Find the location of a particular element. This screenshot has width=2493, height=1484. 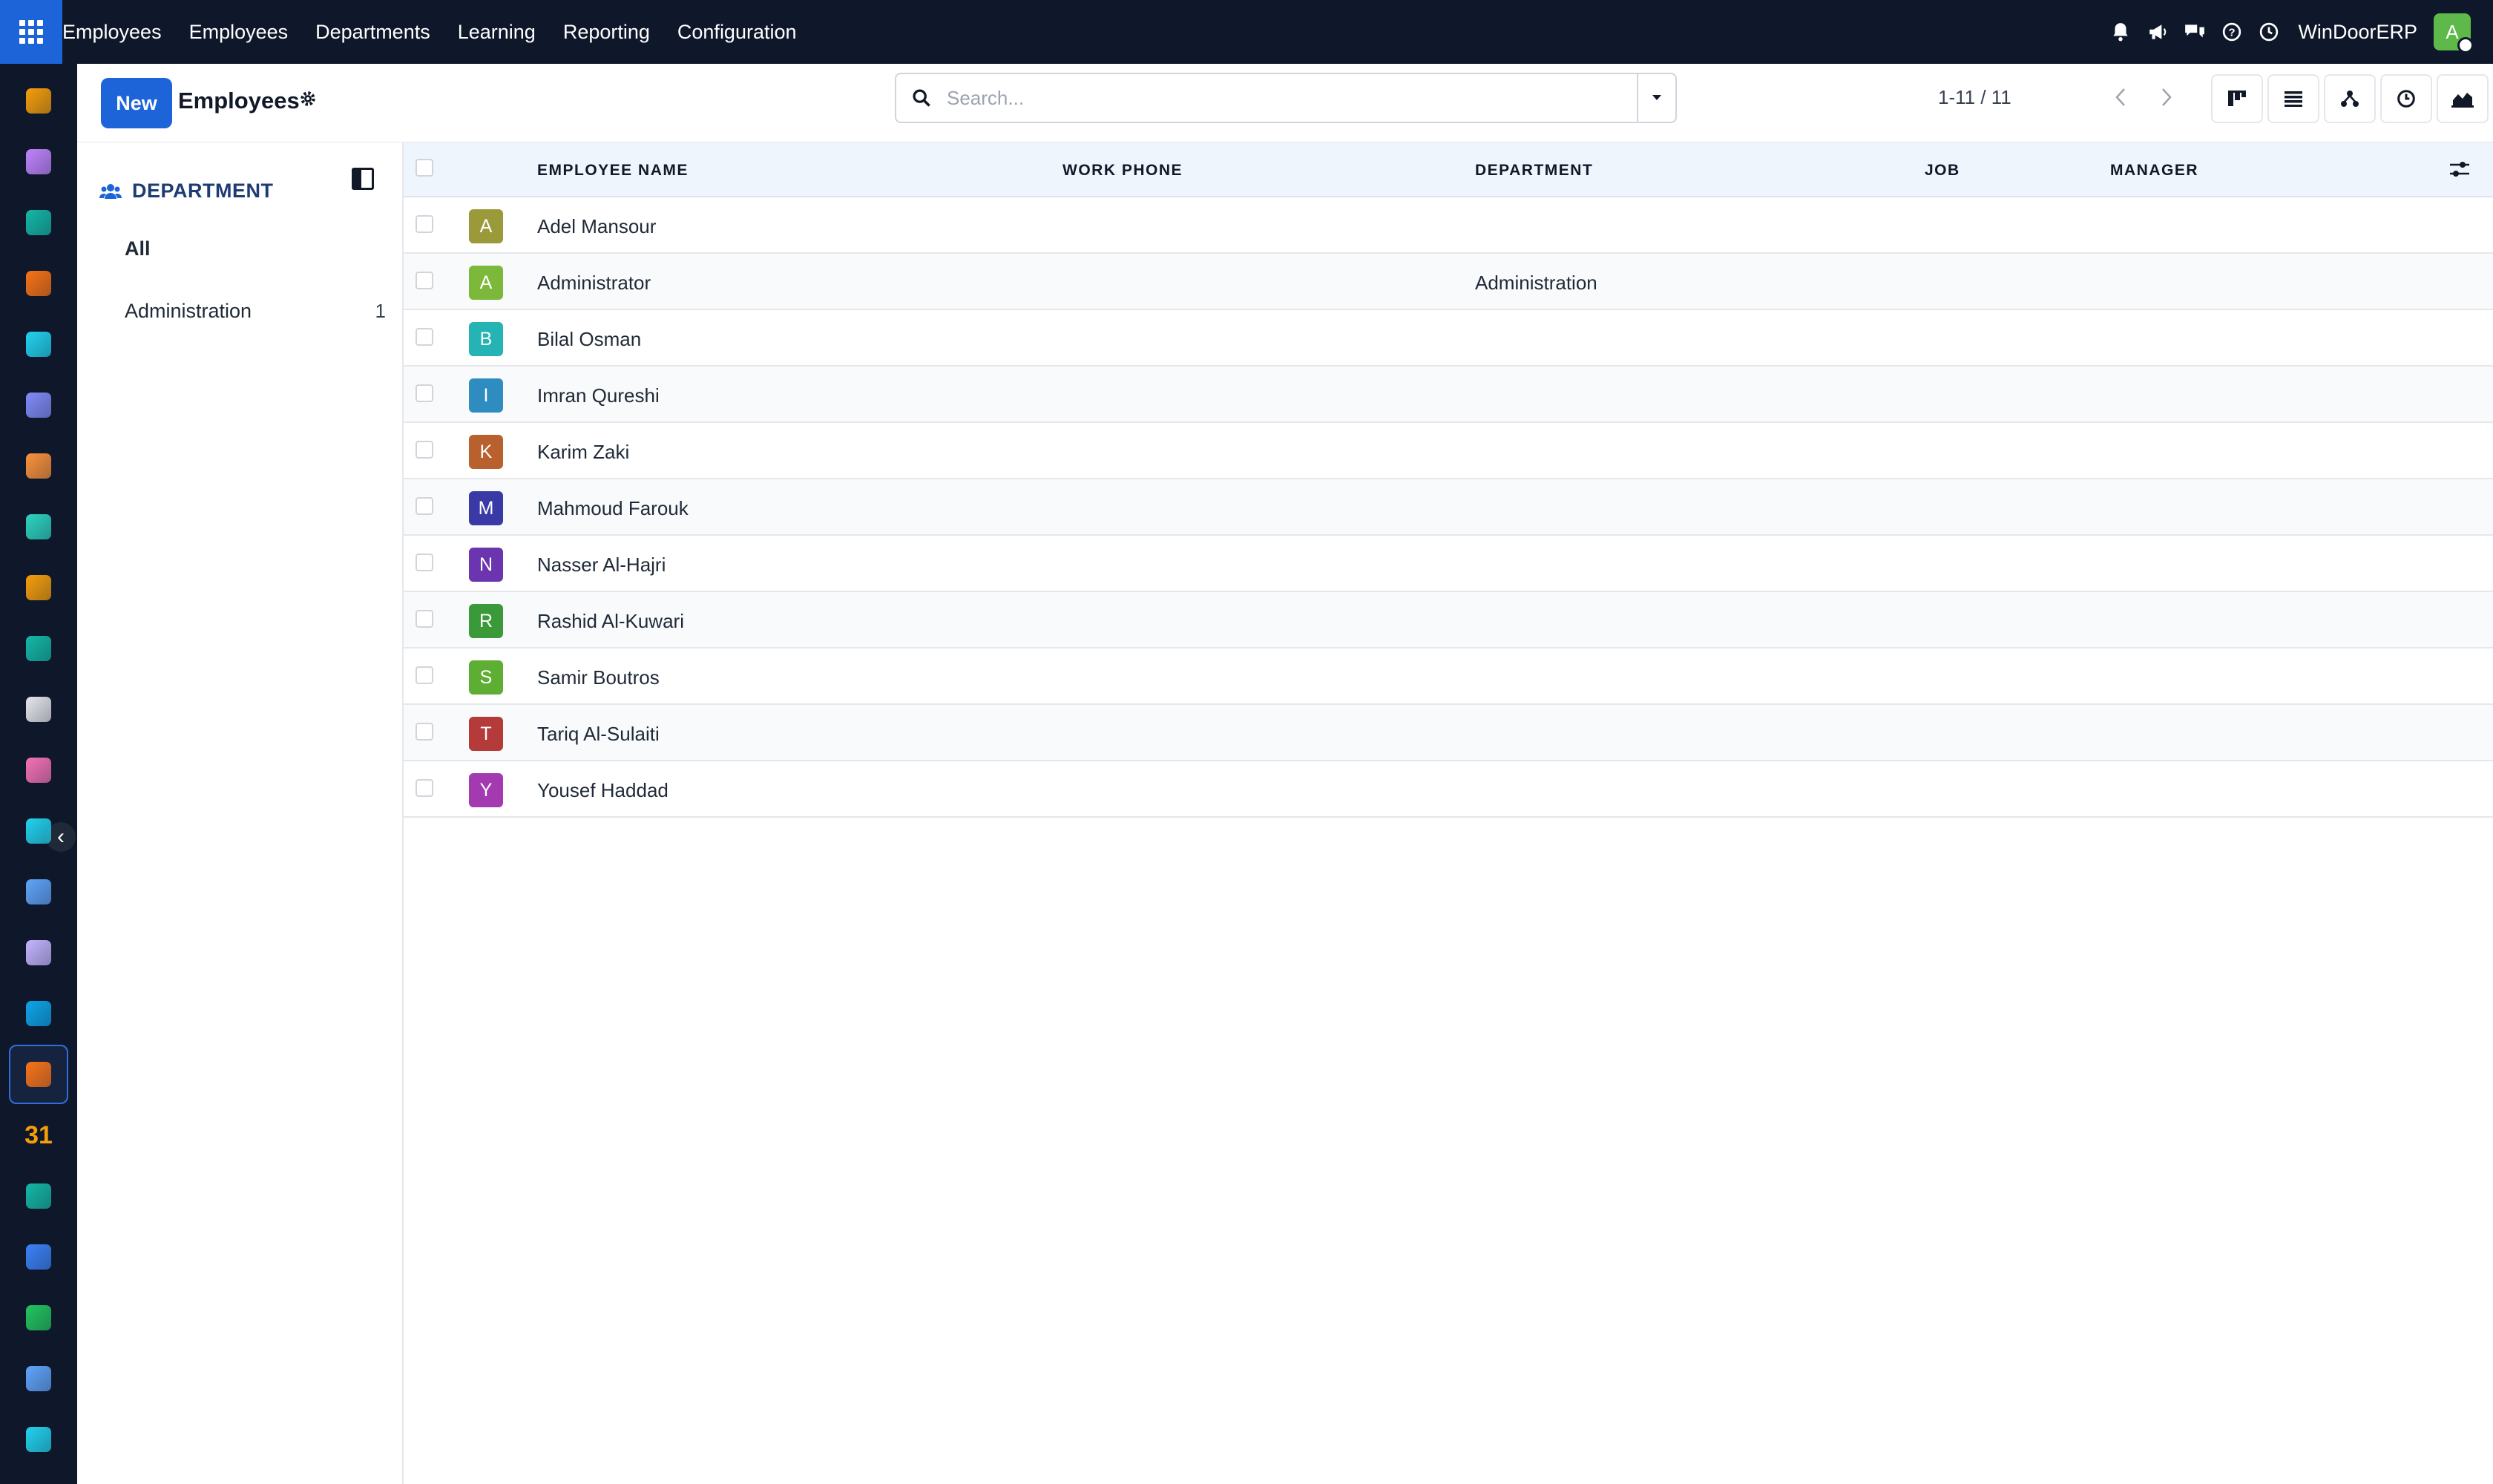

table-row: S Samir Boutros is located at coordinates (1448, 677).